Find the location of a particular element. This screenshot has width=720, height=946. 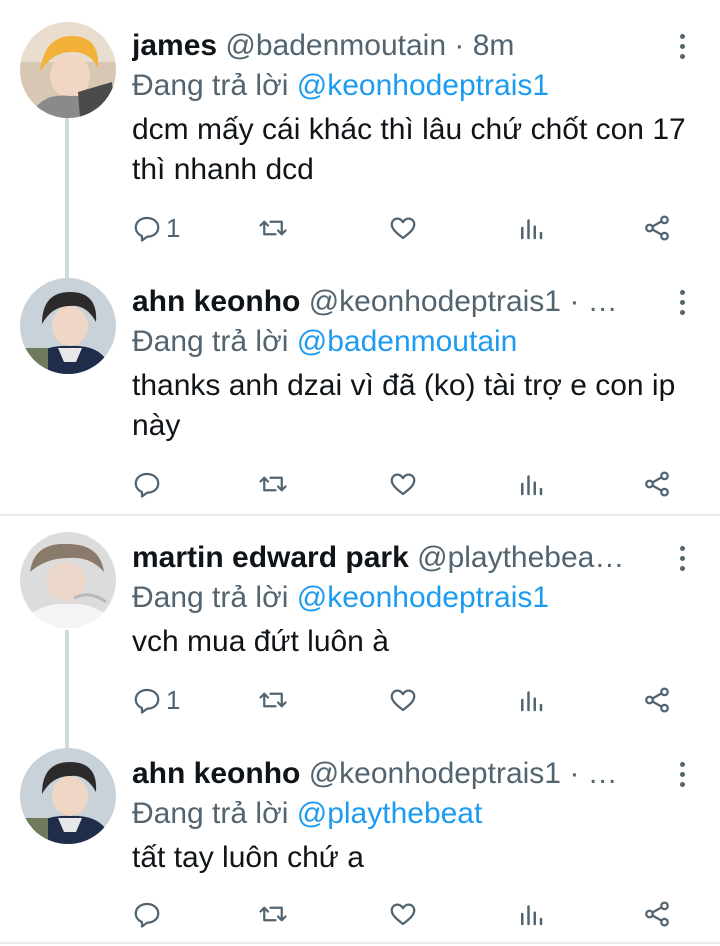

replying-to: Đang trả lời @badenmoutain is located at coordinates (324, 342).